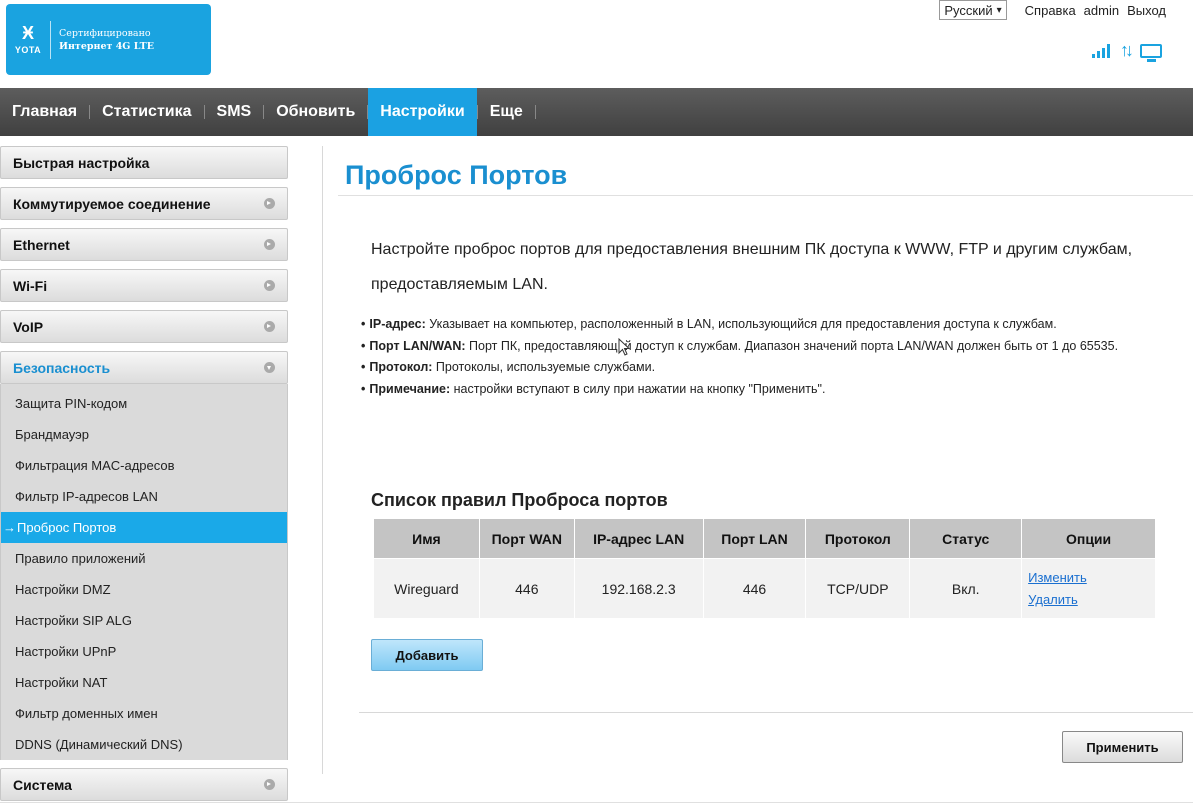  What do you see at coordinates (28, 326) in the screenshot?
I see `sidebar-item-label: VoIP` at bounding box center [28, 326].